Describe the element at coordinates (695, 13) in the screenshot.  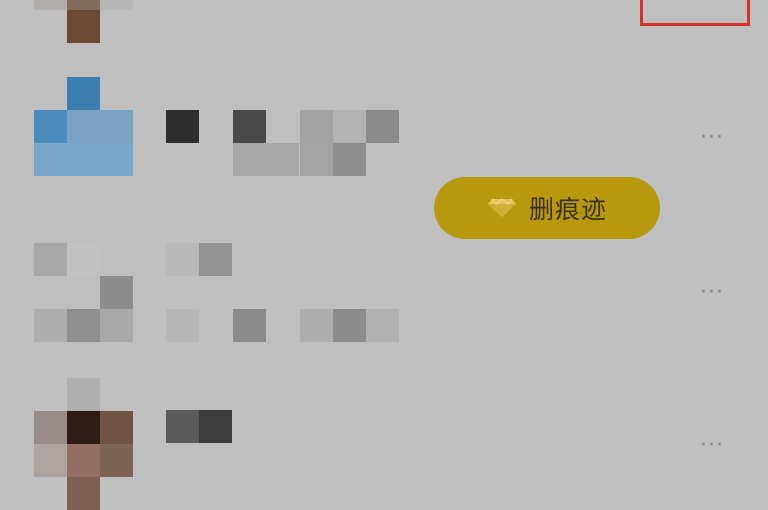
I see `highlight-box` at that location.